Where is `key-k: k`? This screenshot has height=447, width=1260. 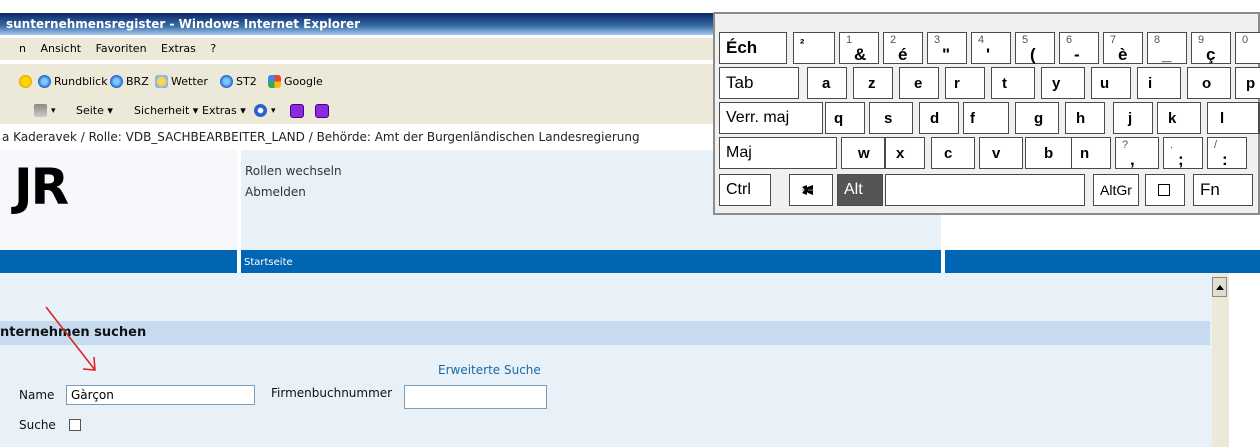
key-k: k is located at coordinates (1179, 118).